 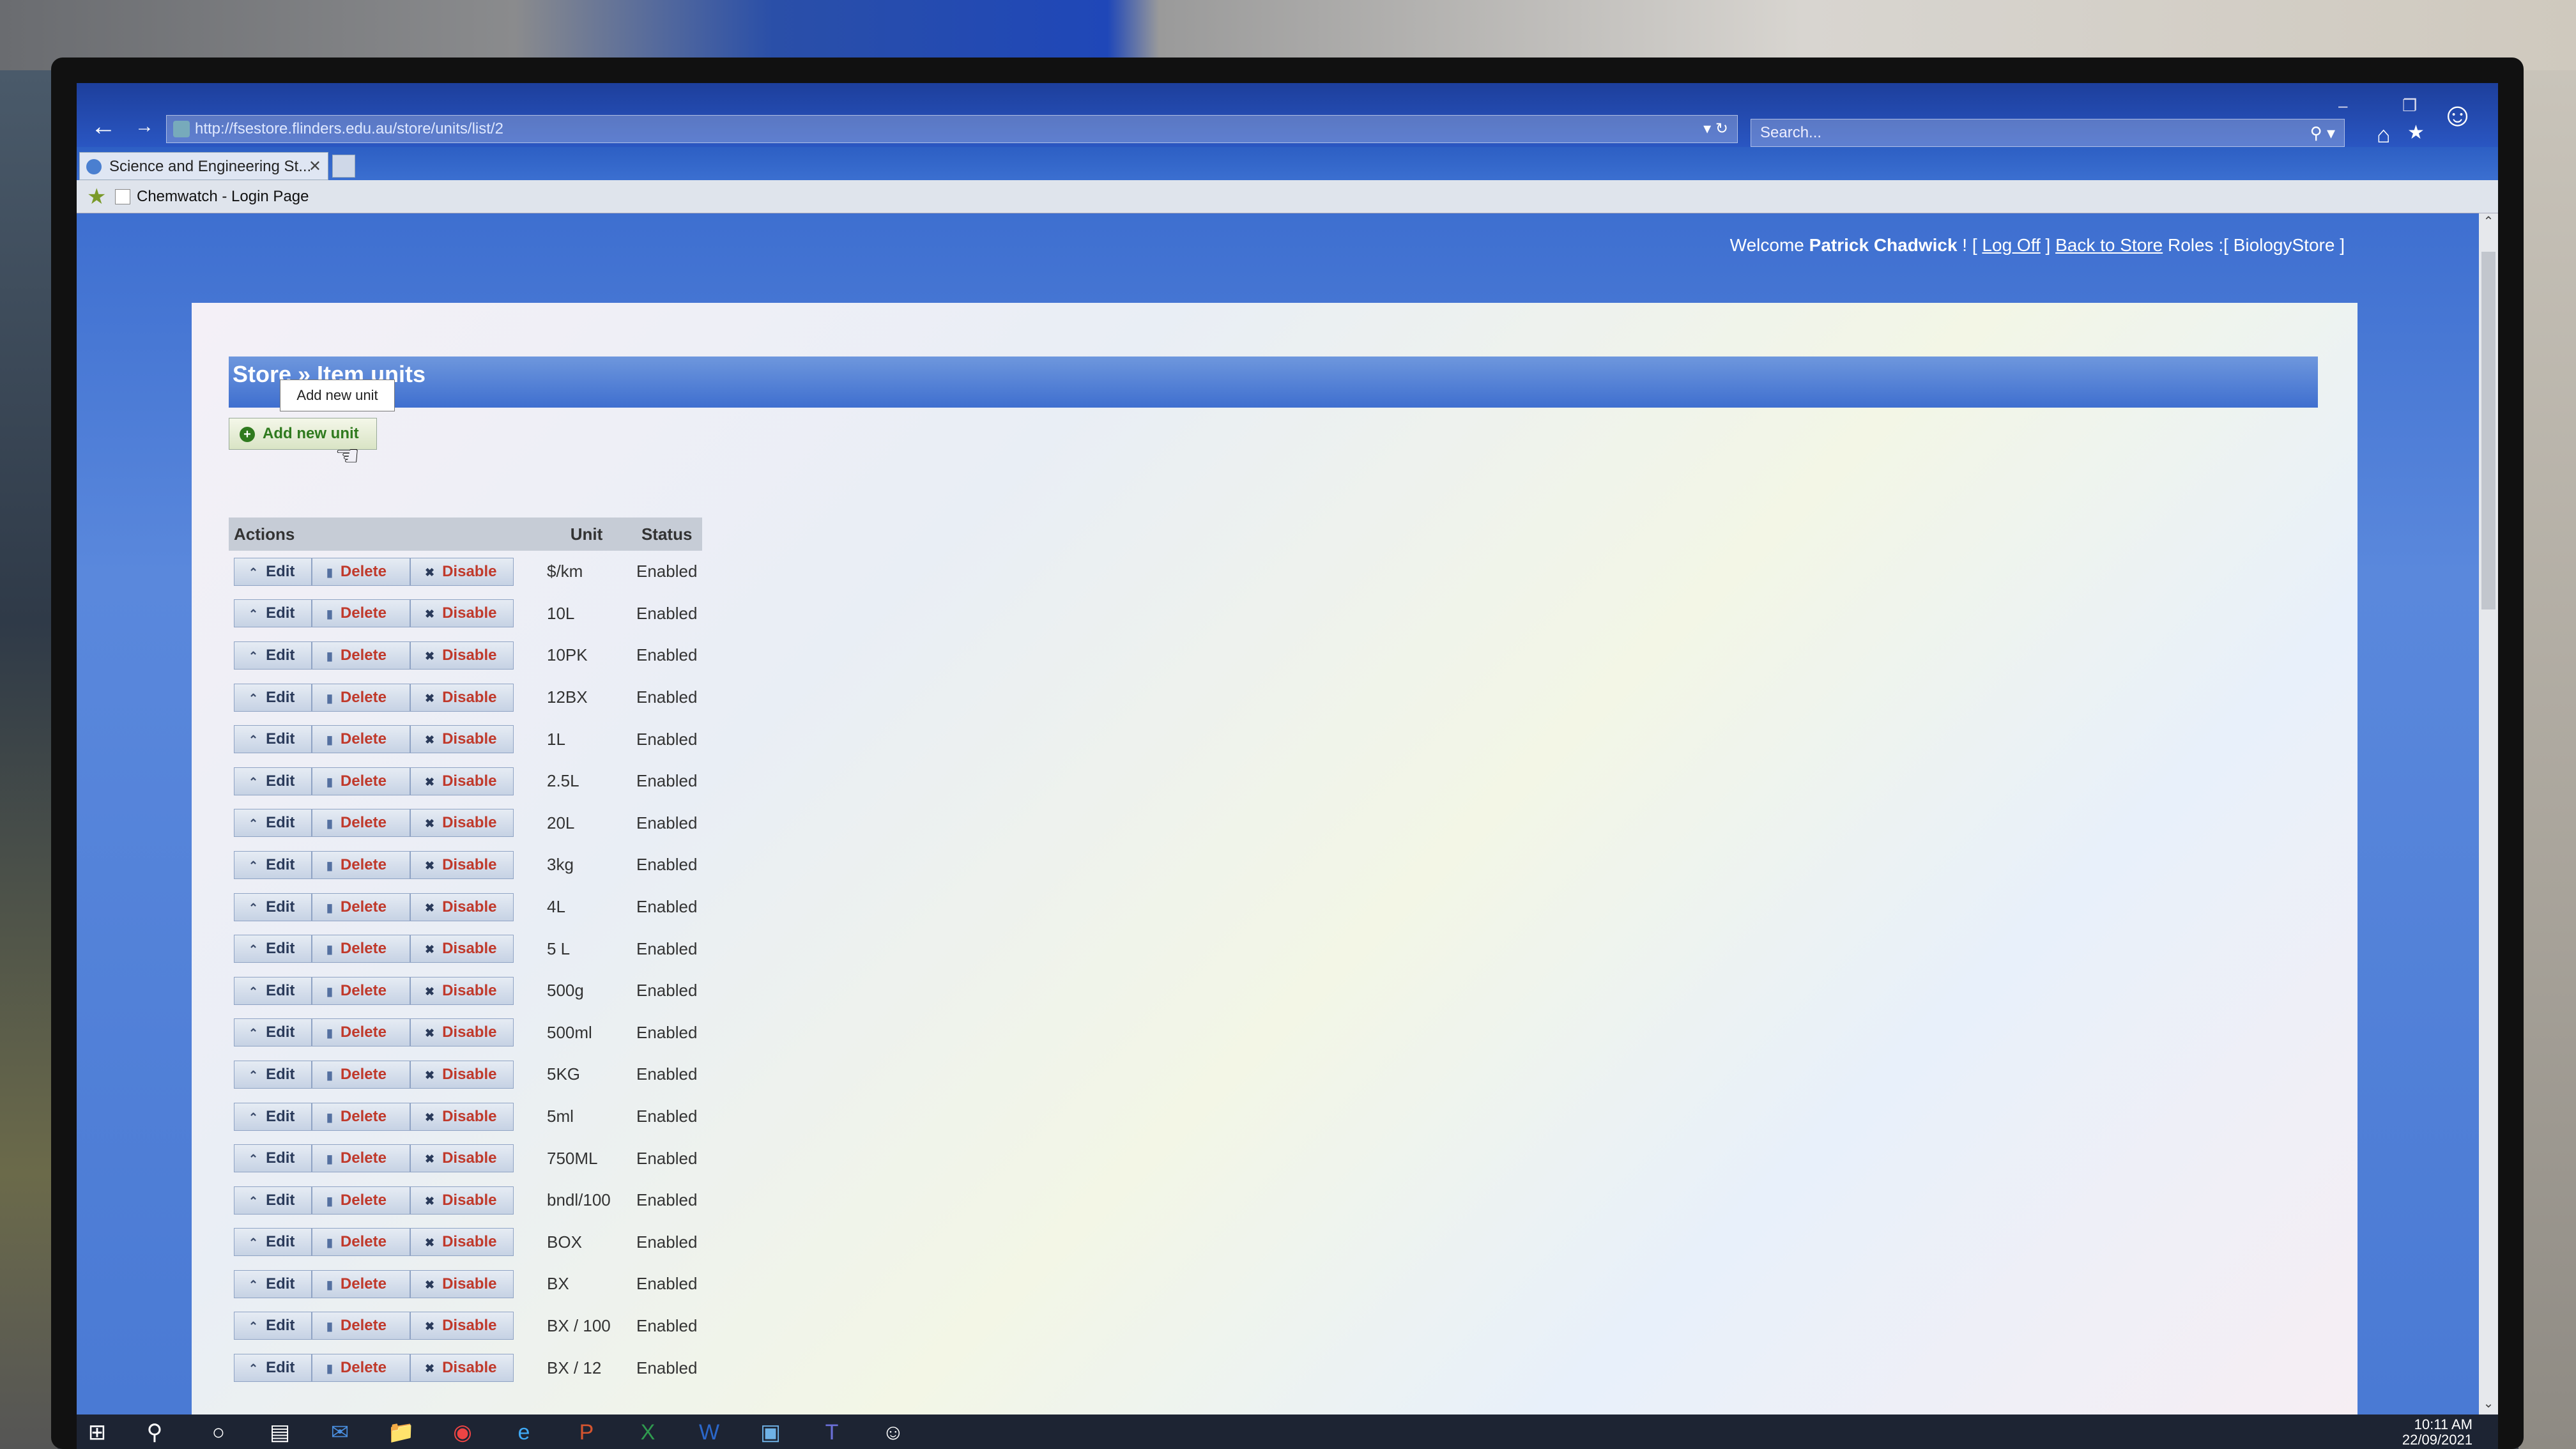 What do you see at coordinates (586, 534) in the screenshot?
I see `header-unit: Unit` at bounding box center [586, 534].